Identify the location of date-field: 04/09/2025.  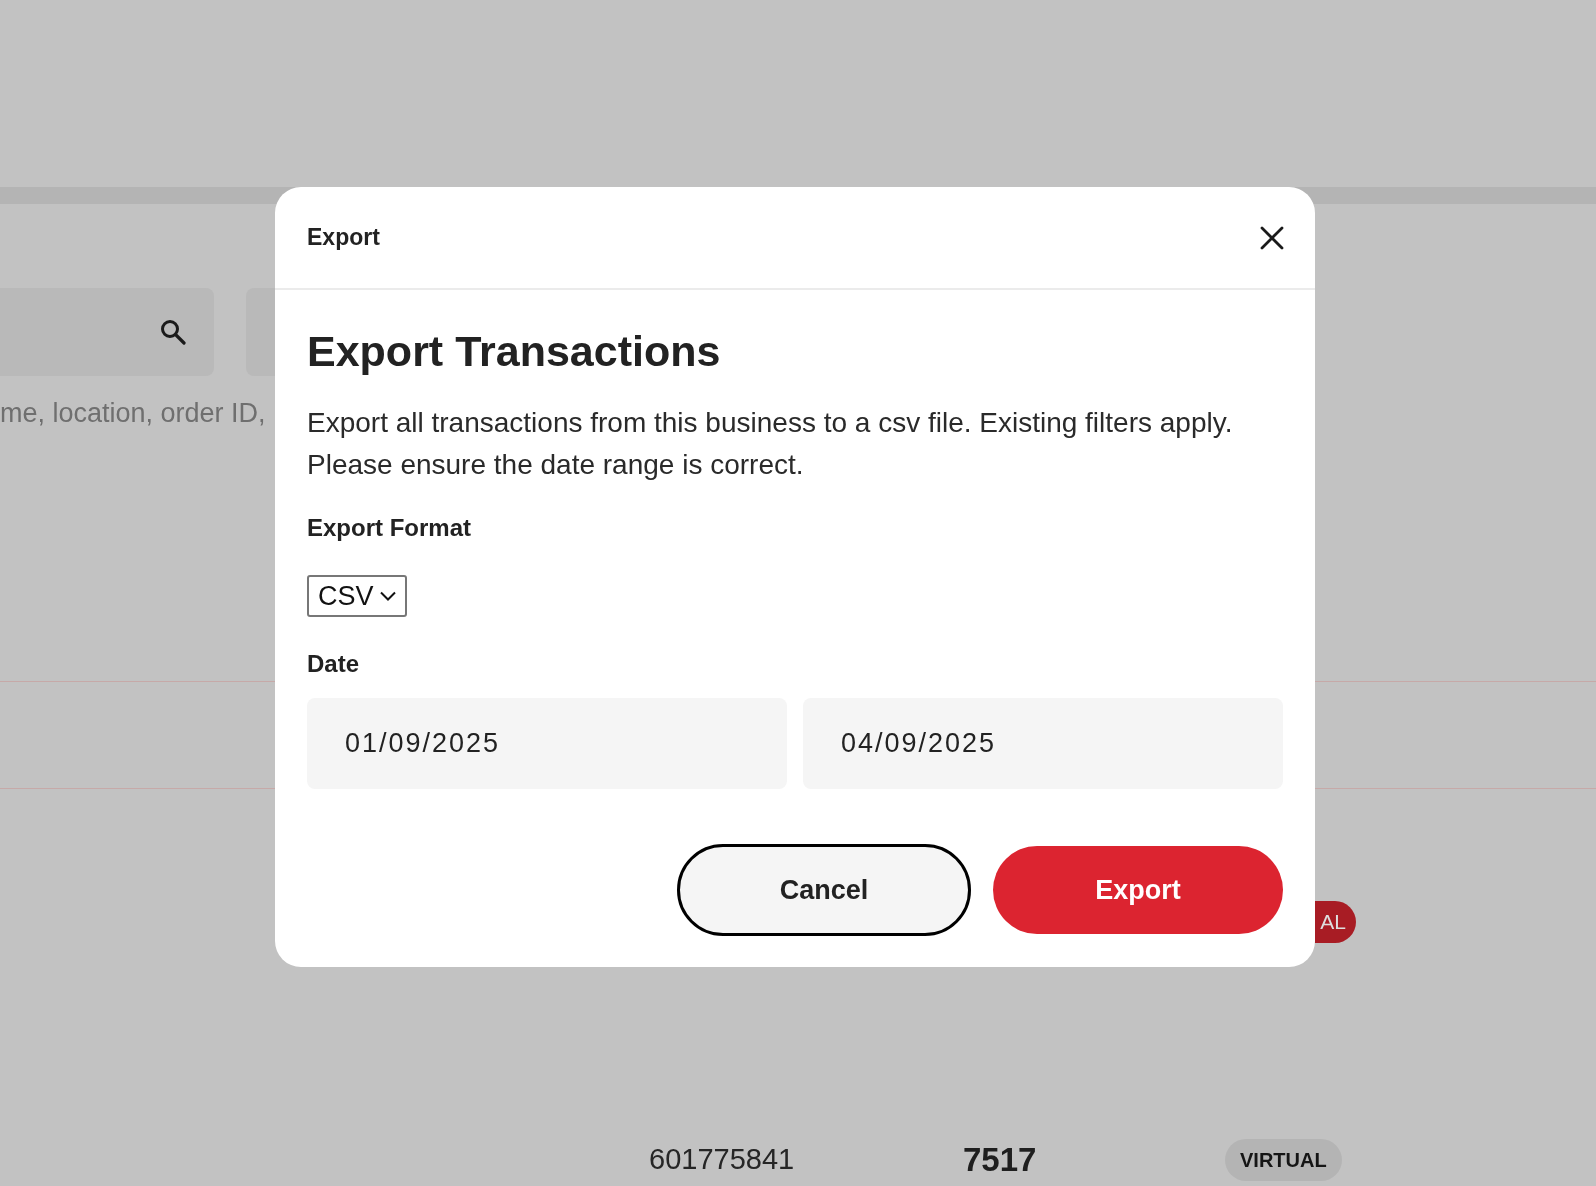
(1043, 743).